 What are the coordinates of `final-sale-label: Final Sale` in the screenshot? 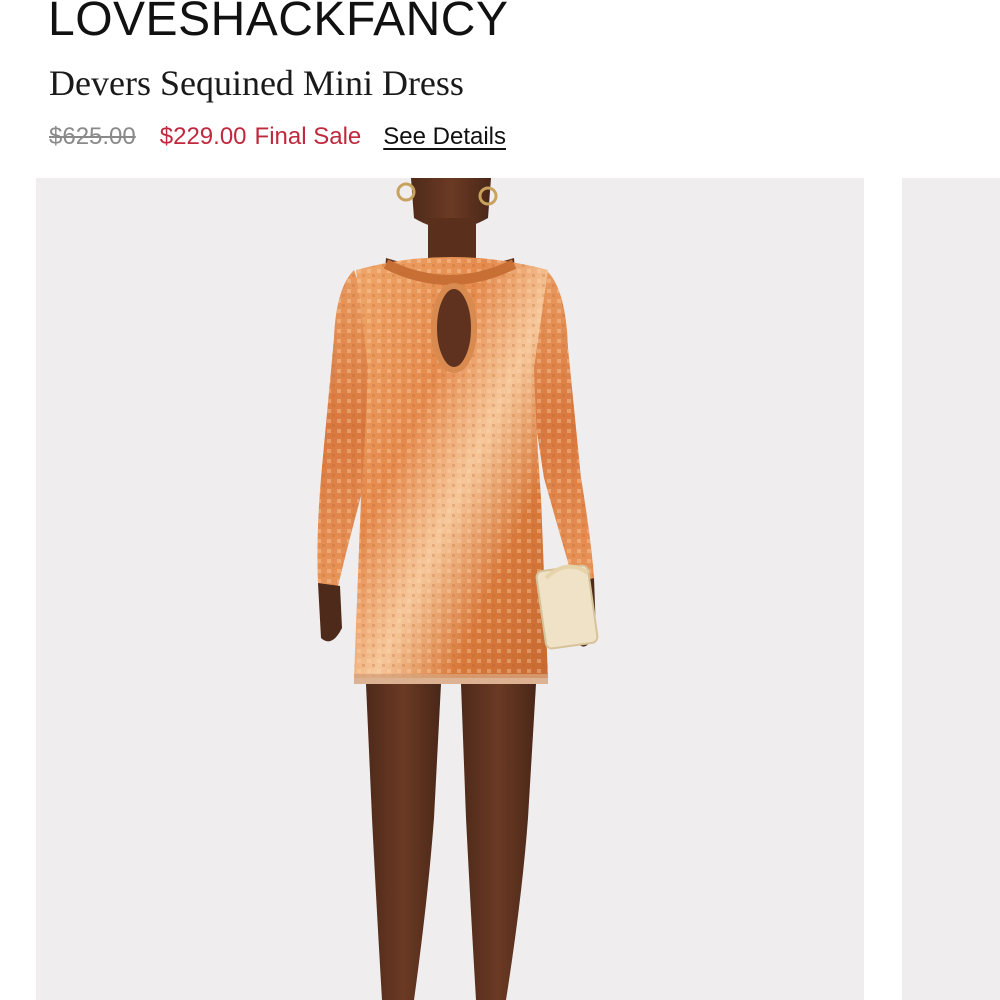 It's located at (308, 136).